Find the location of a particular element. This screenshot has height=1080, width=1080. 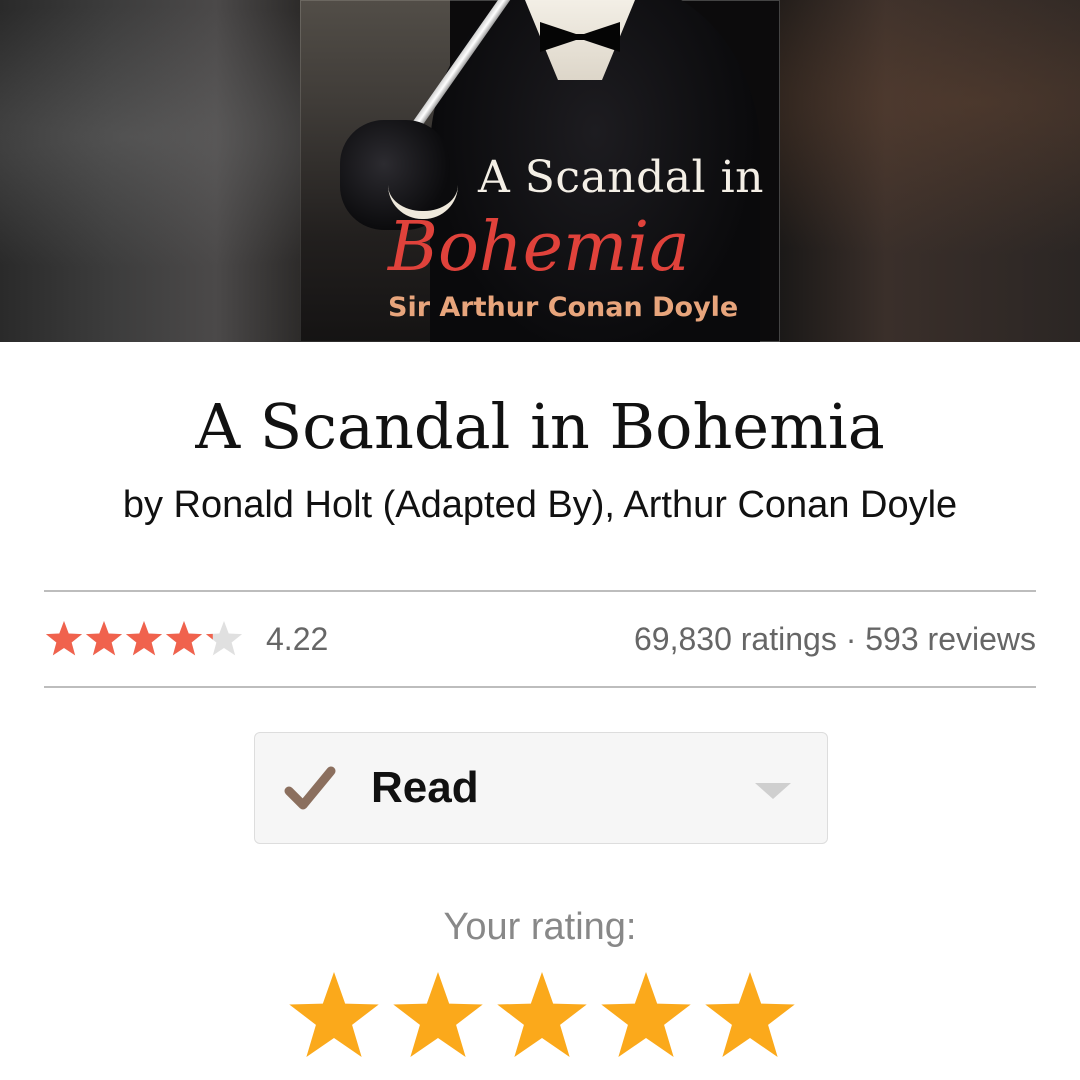

divider-bottom is located at coordinates (540, 687).